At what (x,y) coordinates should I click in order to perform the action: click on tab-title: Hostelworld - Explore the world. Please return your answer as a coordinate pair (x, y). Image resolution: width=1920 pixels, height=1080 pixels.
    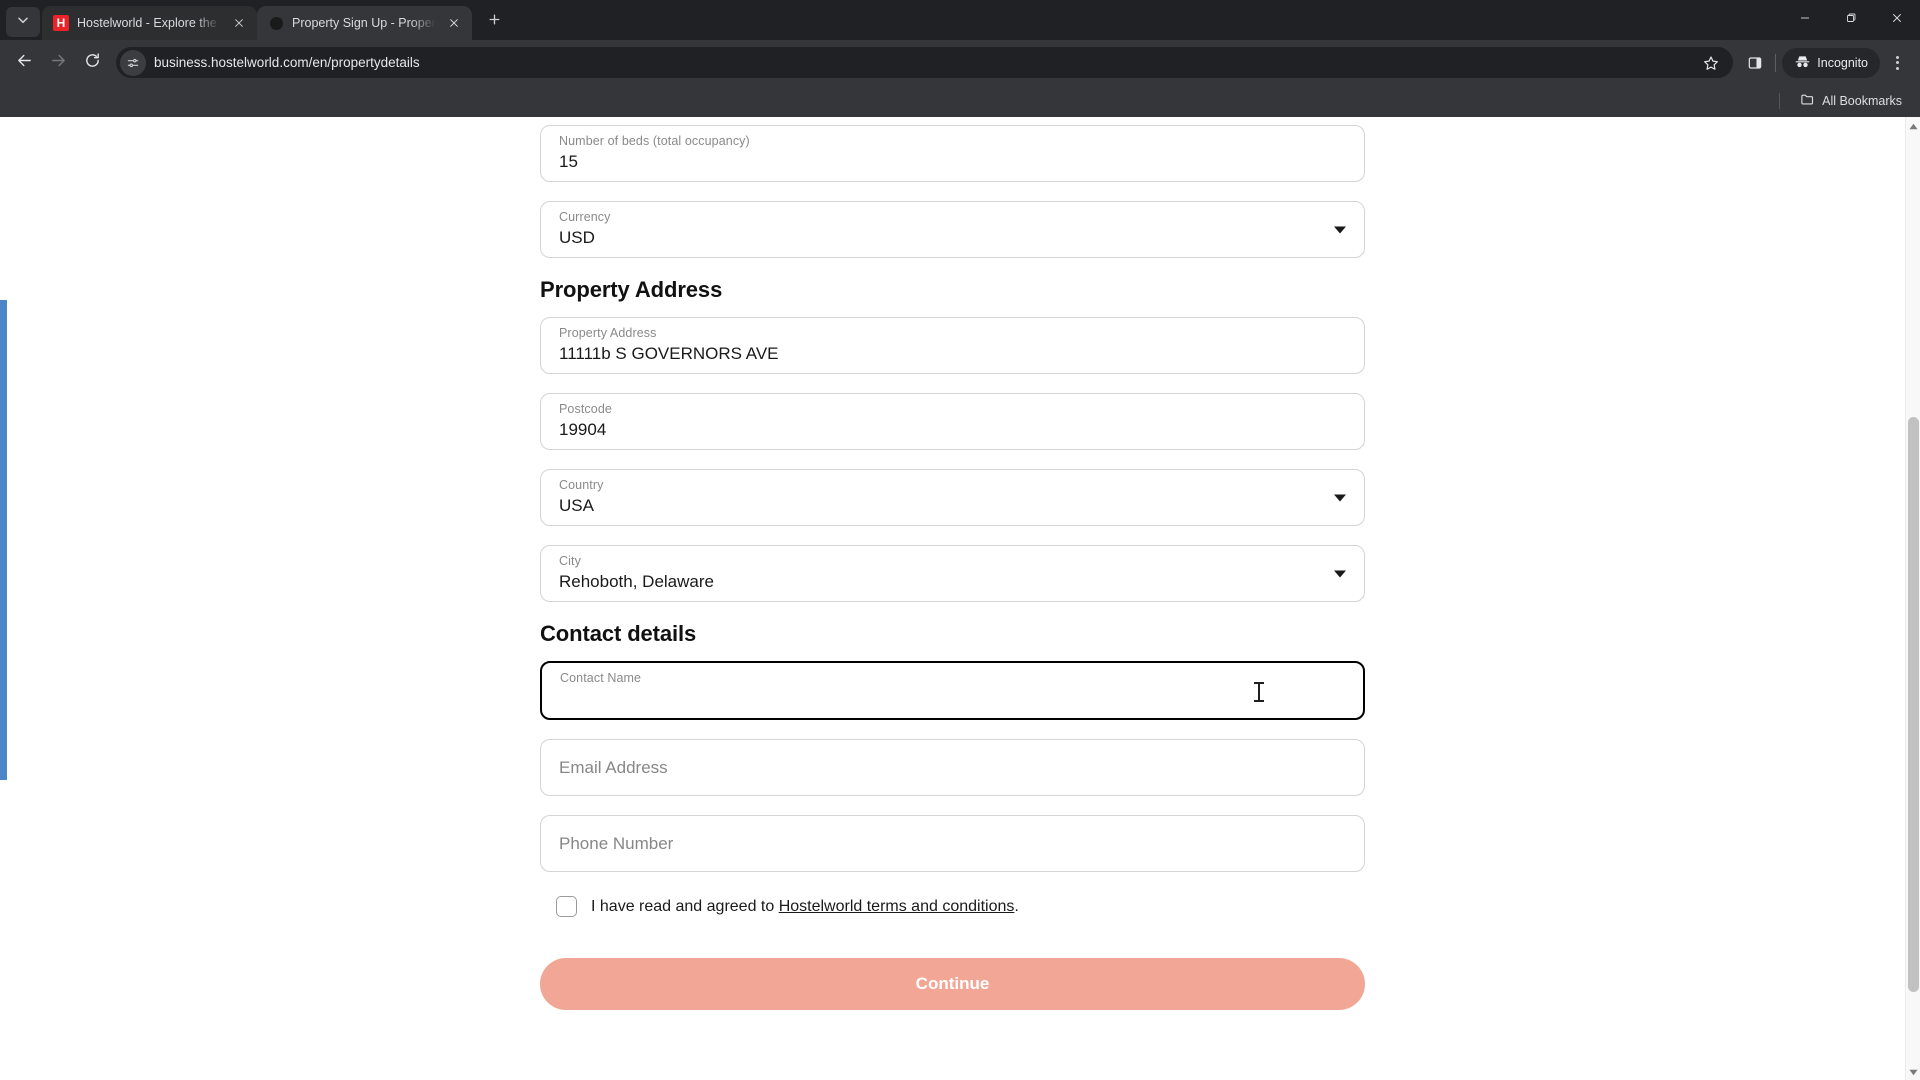
    Looking at the image, I should click on (149, 23).